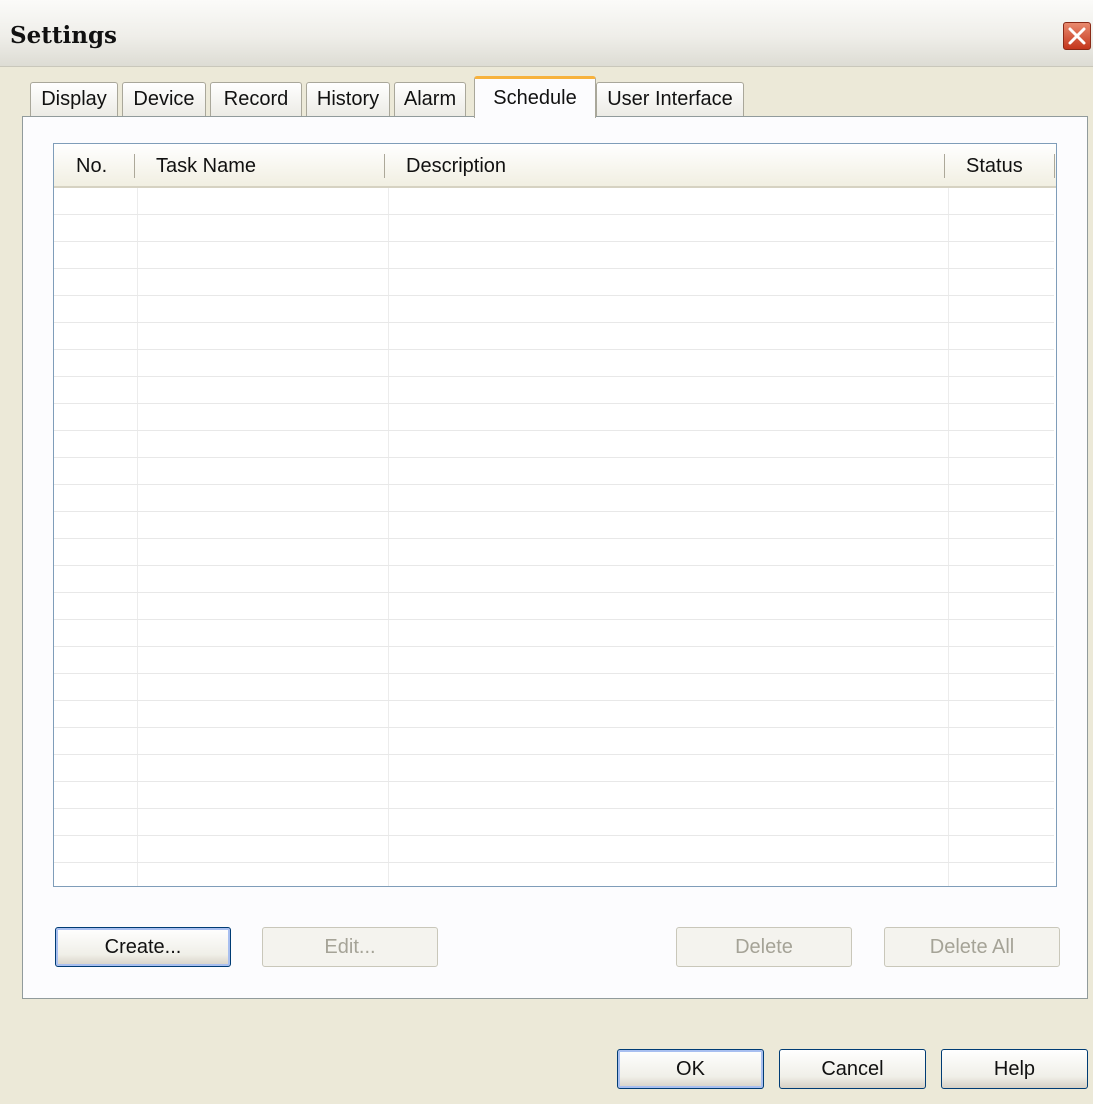 This screenshot has height=1104, width=1093. I want to click on close-icon, so click(1077, 36).